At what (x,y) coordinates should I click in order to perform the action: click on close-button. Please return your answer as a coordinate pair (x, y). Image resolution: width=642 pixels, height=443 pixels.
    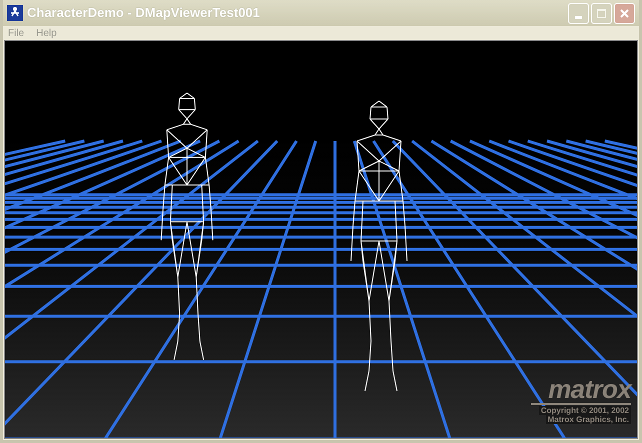
    Looking at the image, I should click on (624, 13).